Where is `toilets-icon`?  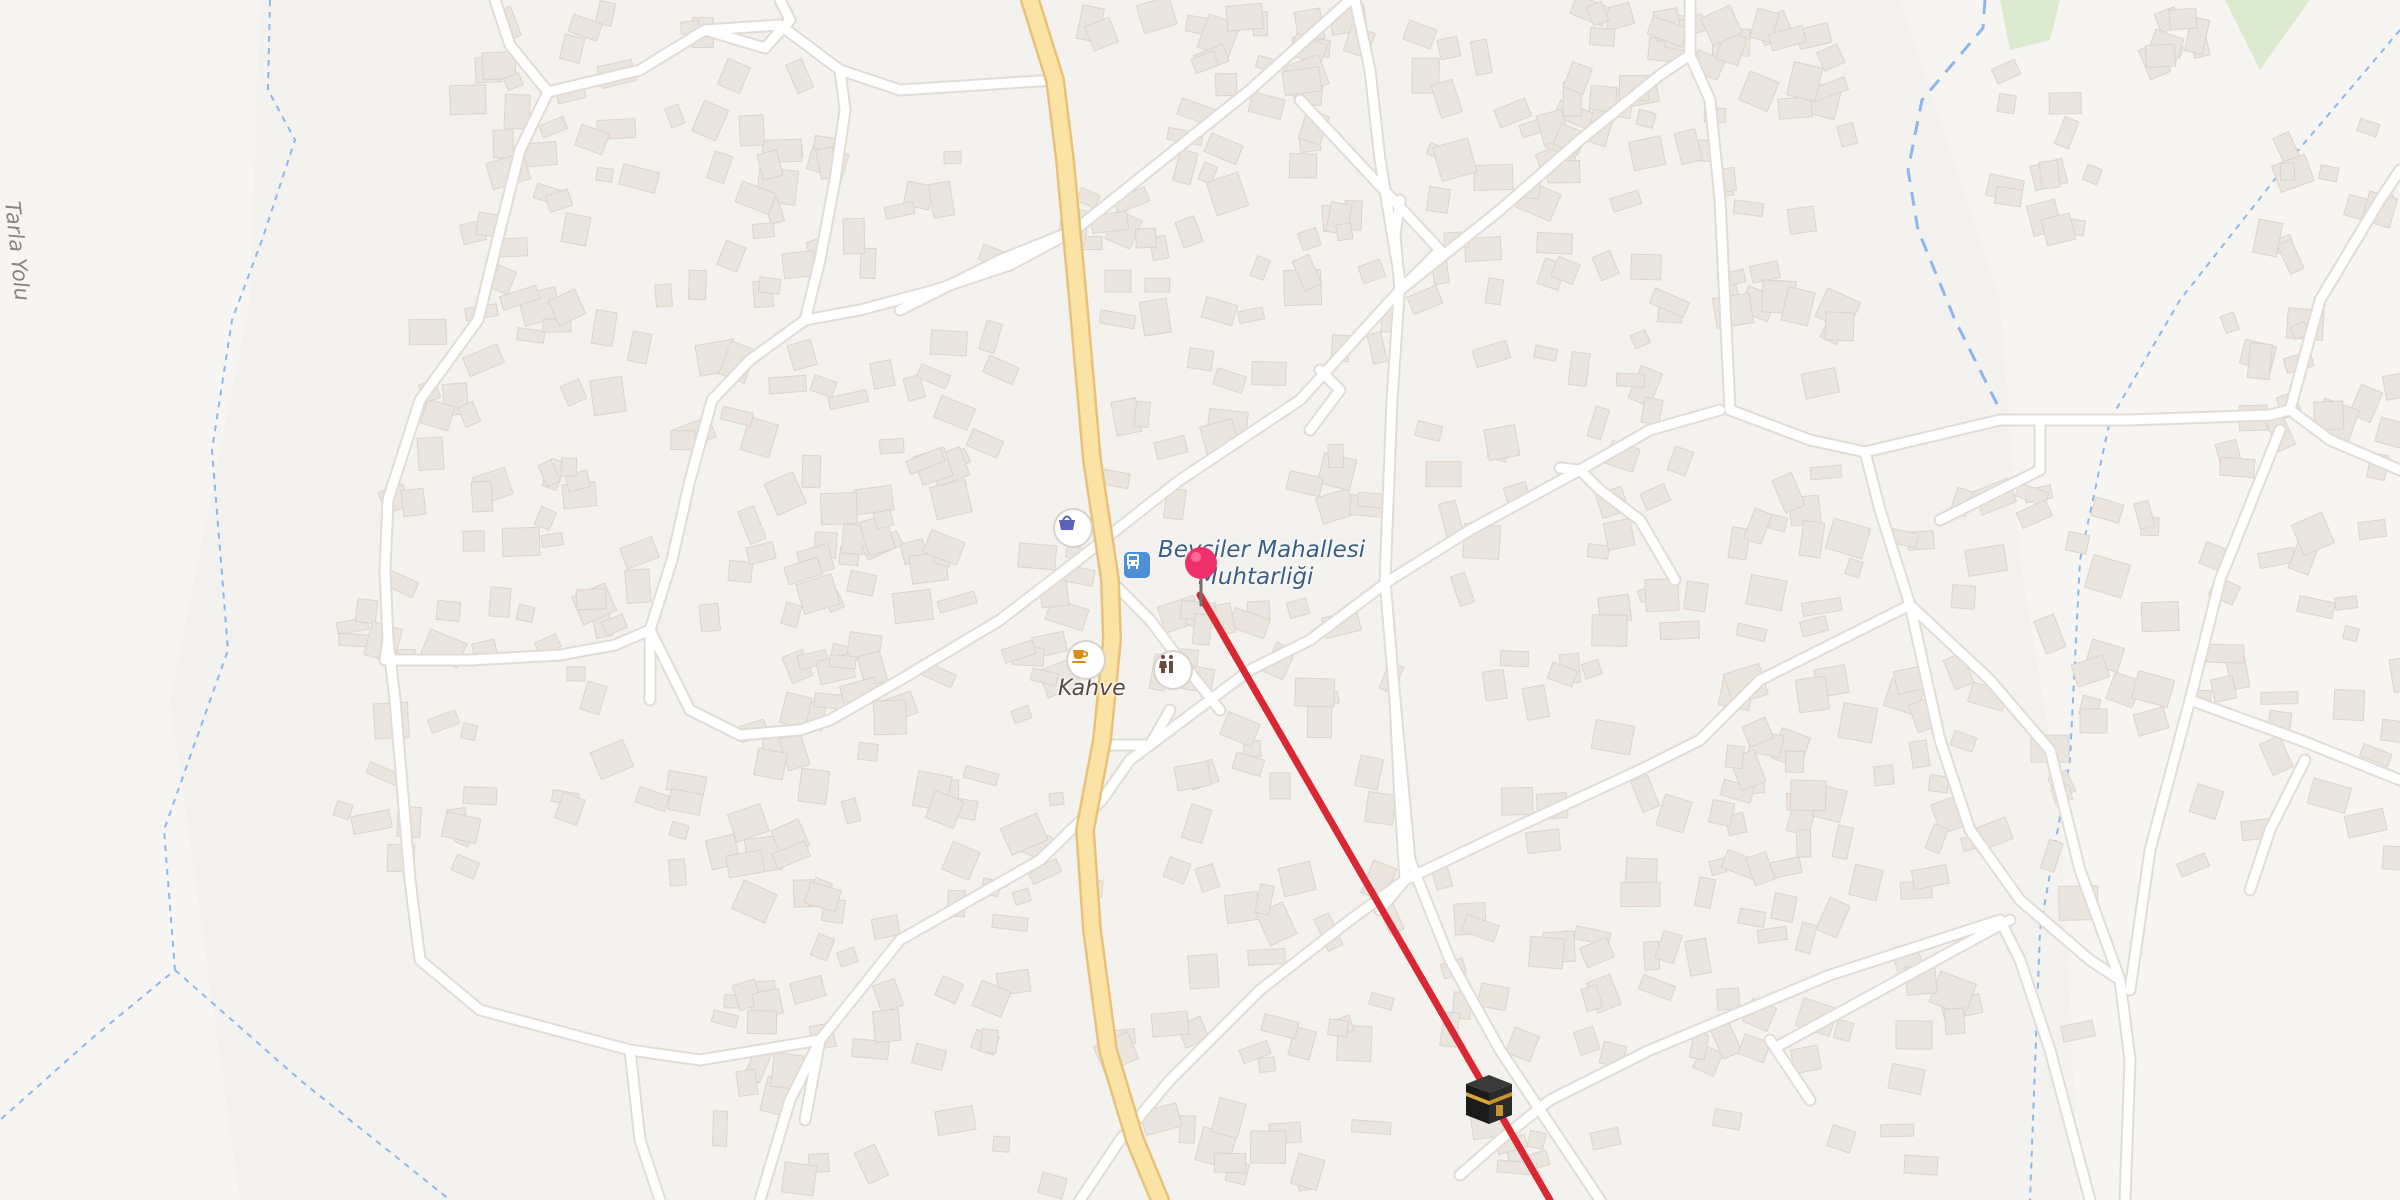
toilets-icon is located at coordinates (1166, 664).